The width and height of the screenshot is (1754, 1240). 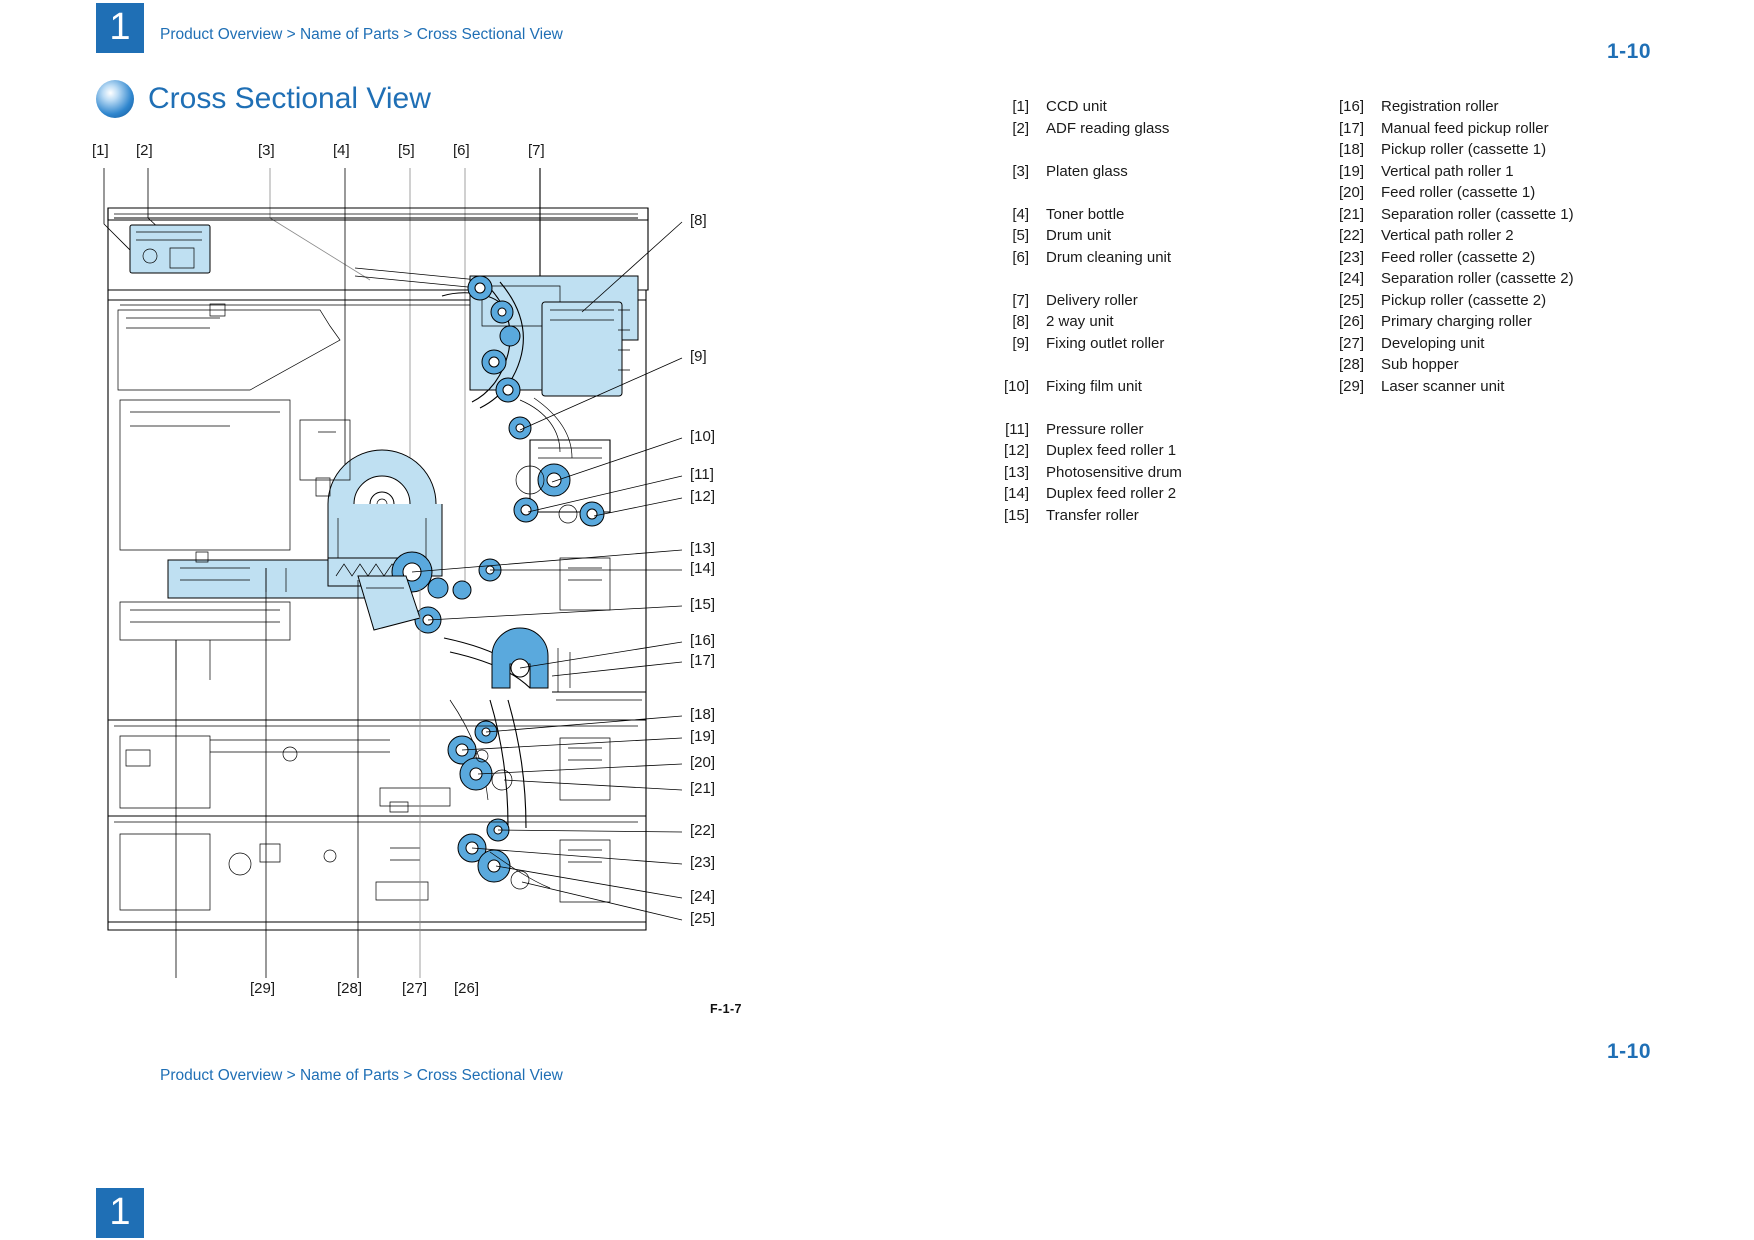 What do you see at coordinates (703, 548) in the screenshot?
I see `callout-right-13: [13]` at bounding box center [703, 548].